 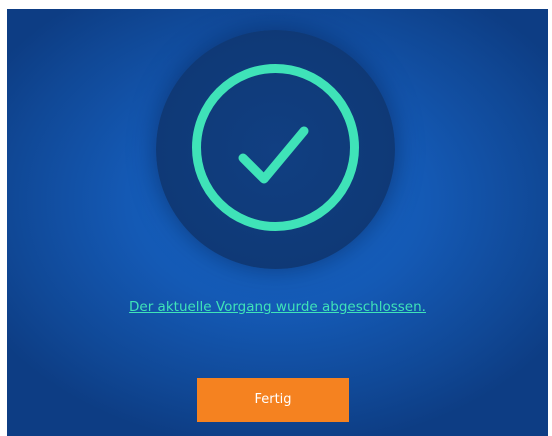 I want to click on checkmark-circle-icon, so click(x=275, y=147).